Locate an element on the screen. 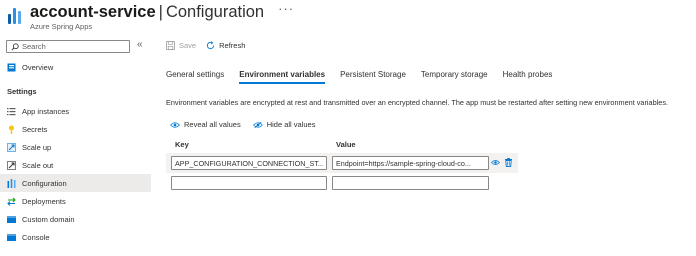 This screenshot has width=696, height=256. sidebar-item-secrets: Secrets is located at coordinates (75, 129).